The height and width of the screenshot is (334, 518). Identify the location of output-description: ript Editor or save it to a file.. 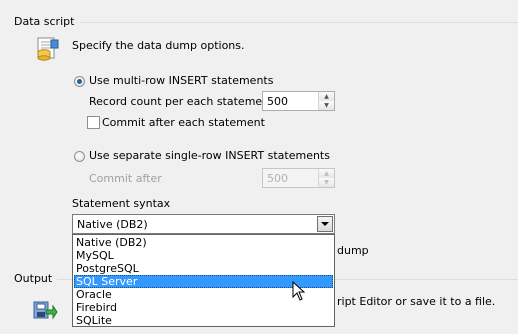
(416, 301).